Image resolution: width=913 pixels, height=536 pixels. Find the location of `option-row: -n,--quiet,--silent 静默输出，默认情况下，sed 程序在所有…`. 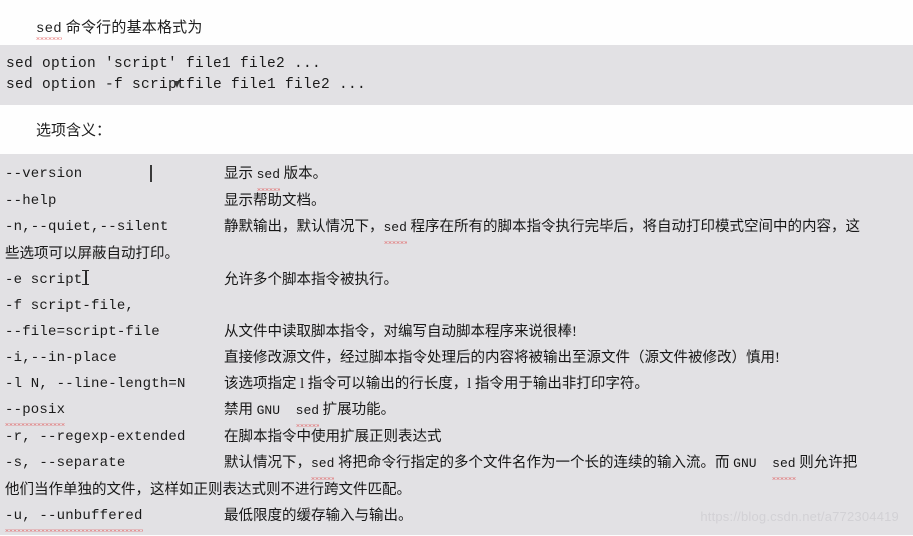

option-row: -n,--quiet,--silent 静默输出，默认情况下，sed 程序在所有… is located at coordinates (456, 229).